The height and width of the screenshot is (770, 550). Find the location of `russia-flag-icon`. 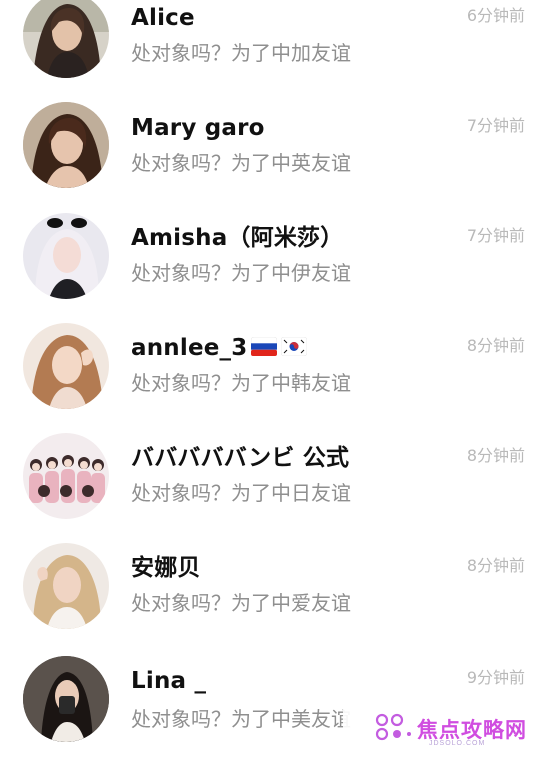

russia-flag-icon is located at coordinates (264, 346).